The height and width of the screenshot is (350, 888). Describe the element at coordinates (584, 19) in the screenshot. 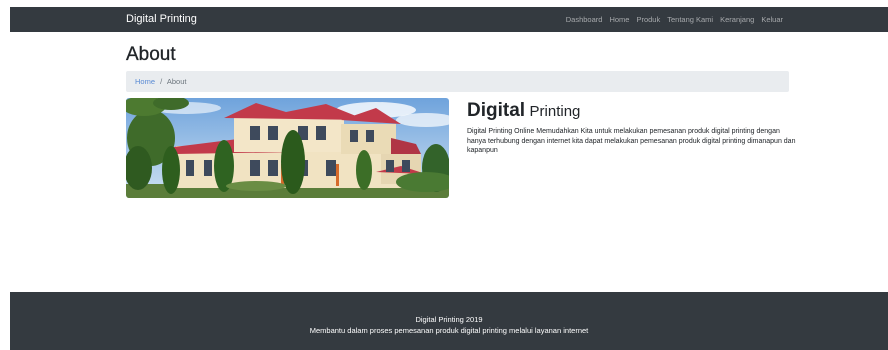

I see `nav-link-dashboard: Dashboard` at that location.